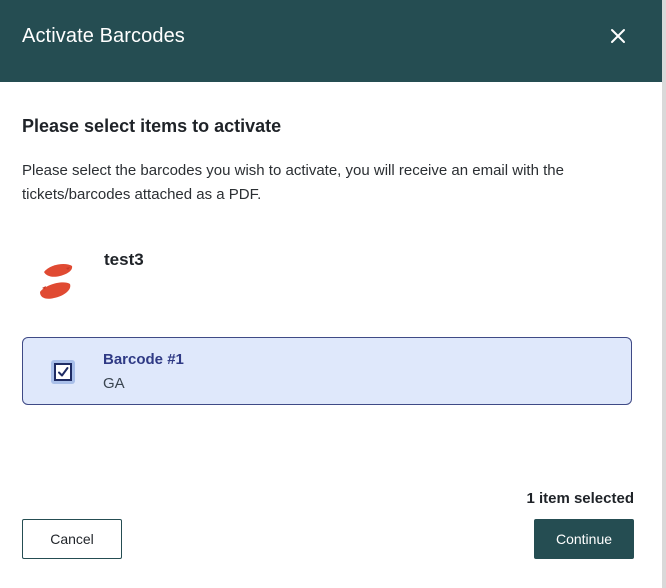 This screenshot has width=666, height=588. I want to click on barcode-item: Barcode #1 GA, so click(327, 371).